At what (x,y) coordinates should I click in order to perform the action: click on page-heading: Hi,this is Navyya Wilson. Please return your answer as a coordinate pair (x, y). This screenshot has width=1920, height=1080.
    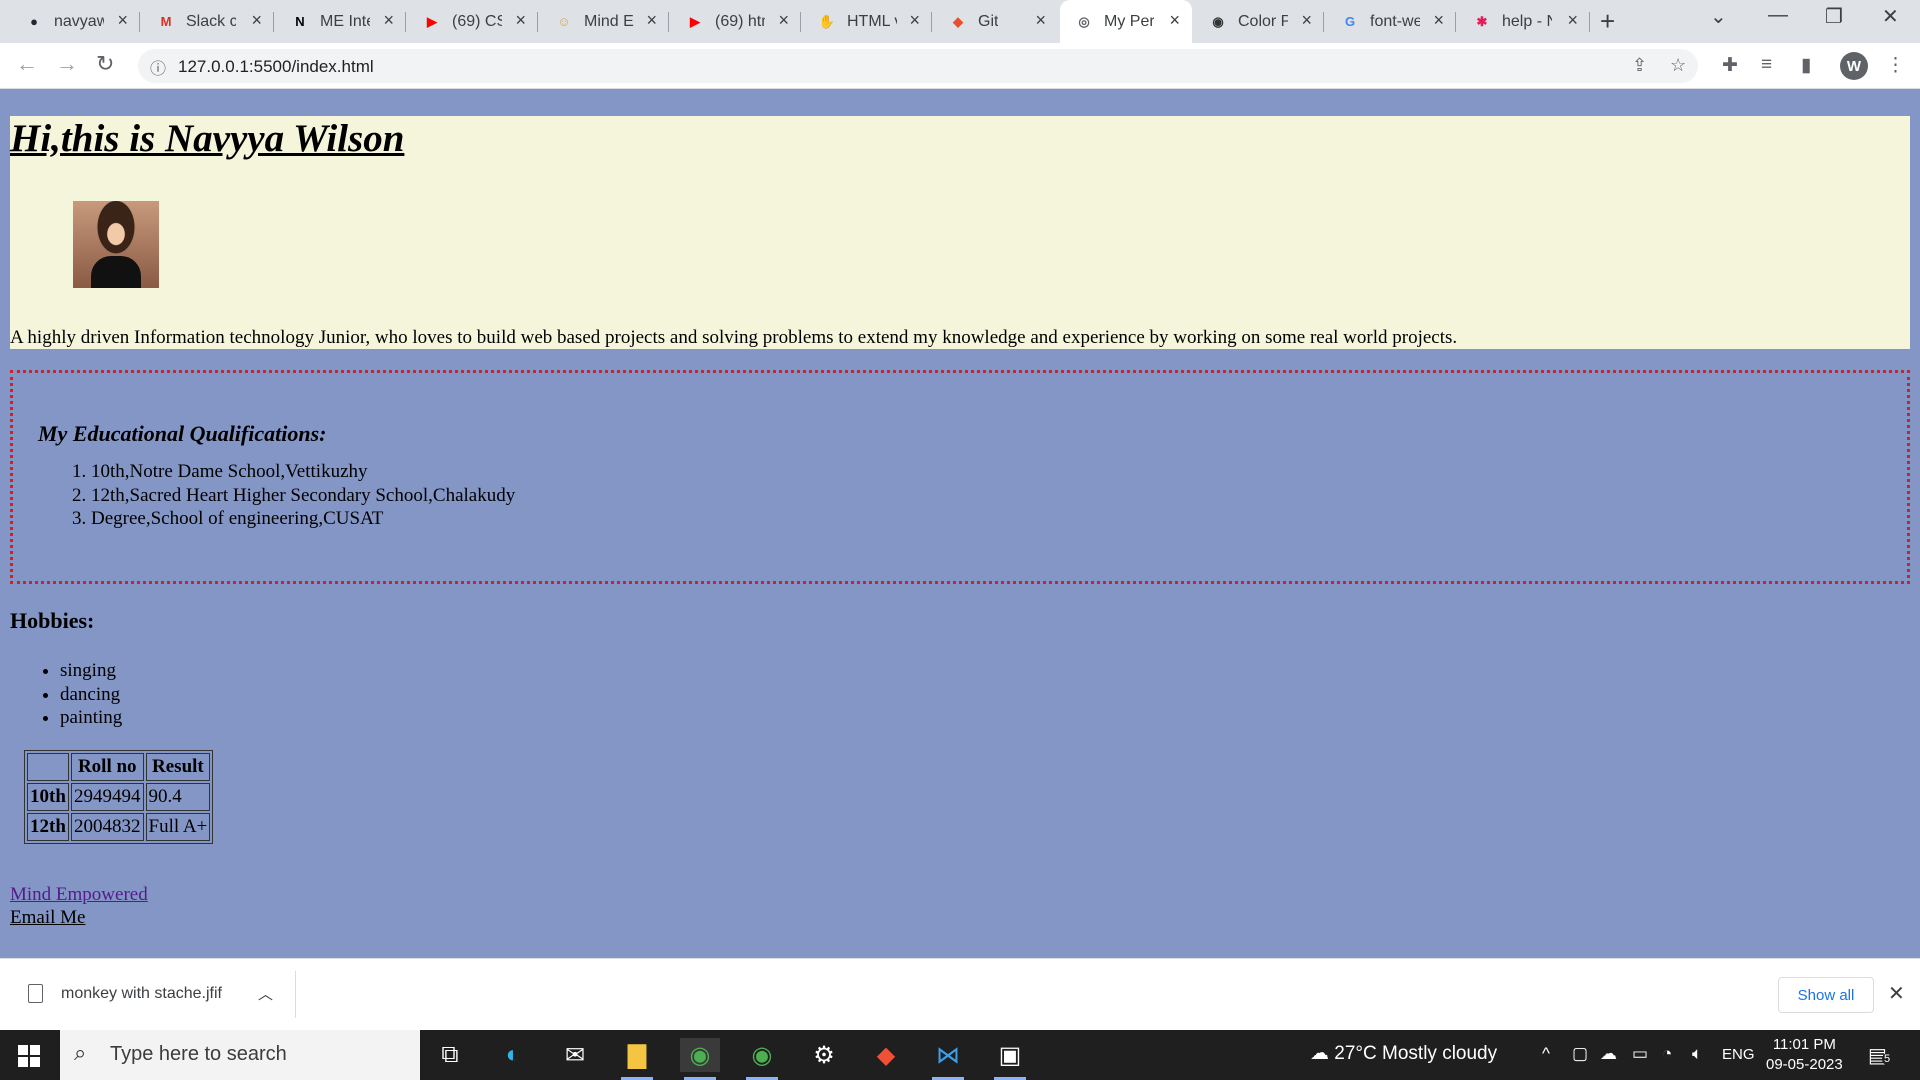
    Looking at the image, I should click on (207, 138).